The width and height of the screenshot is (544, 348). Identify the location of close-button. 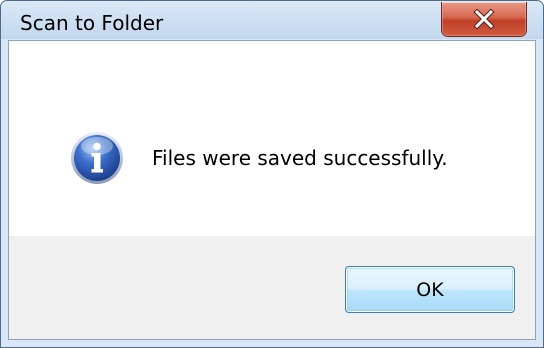
(484, 19).